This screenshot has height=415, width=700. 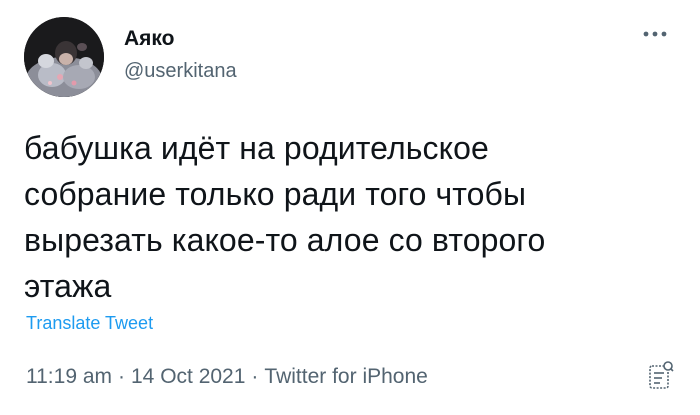 I want to click on avatar, so click(x=64, y=57).